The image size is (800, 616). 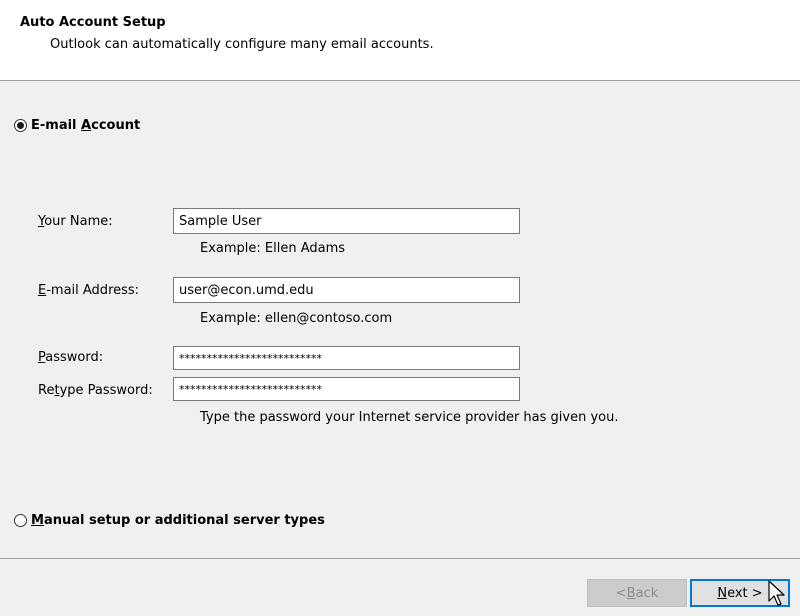 I want to click on mouse-cursor-icon, so click(x=776, y=593).